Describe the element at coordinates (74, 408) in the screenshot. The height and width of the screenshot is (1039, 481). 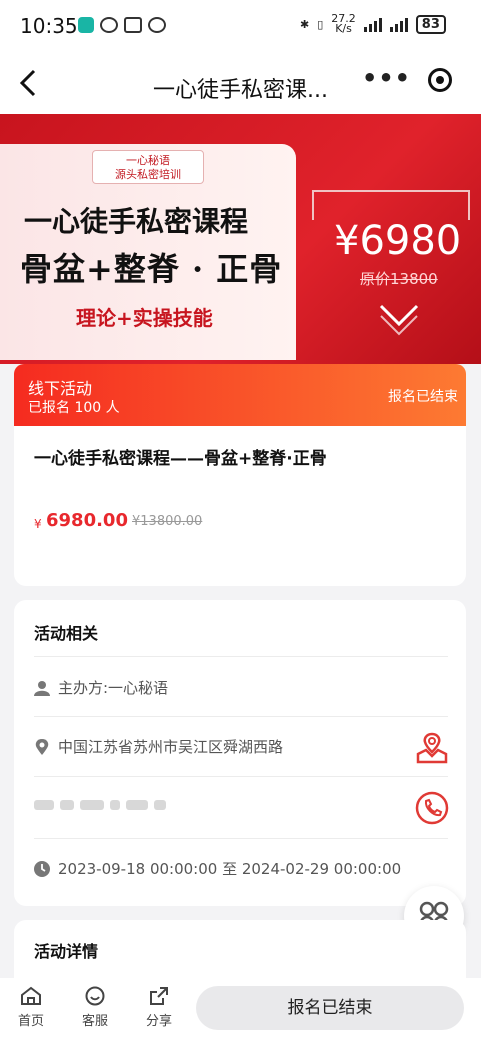
I see `signup-count: 已报名 100 人` at that location.